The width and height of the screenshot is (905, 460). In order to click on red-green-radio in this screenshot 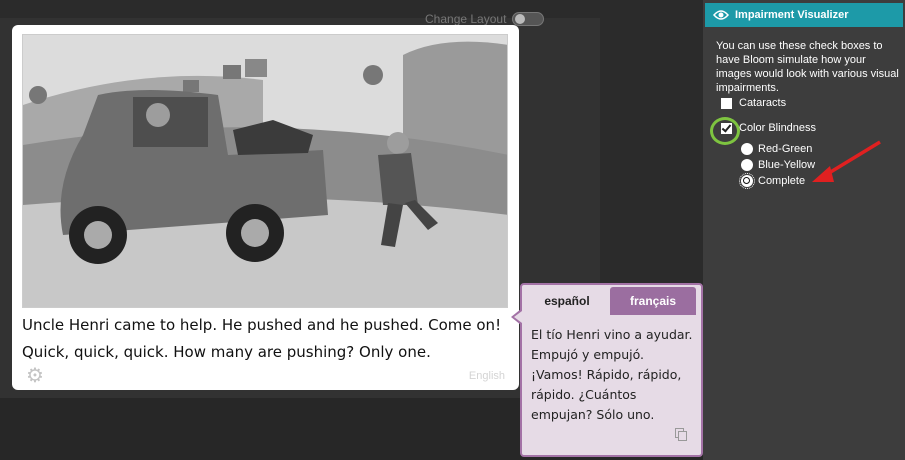, I will do `click(747, 149)`.